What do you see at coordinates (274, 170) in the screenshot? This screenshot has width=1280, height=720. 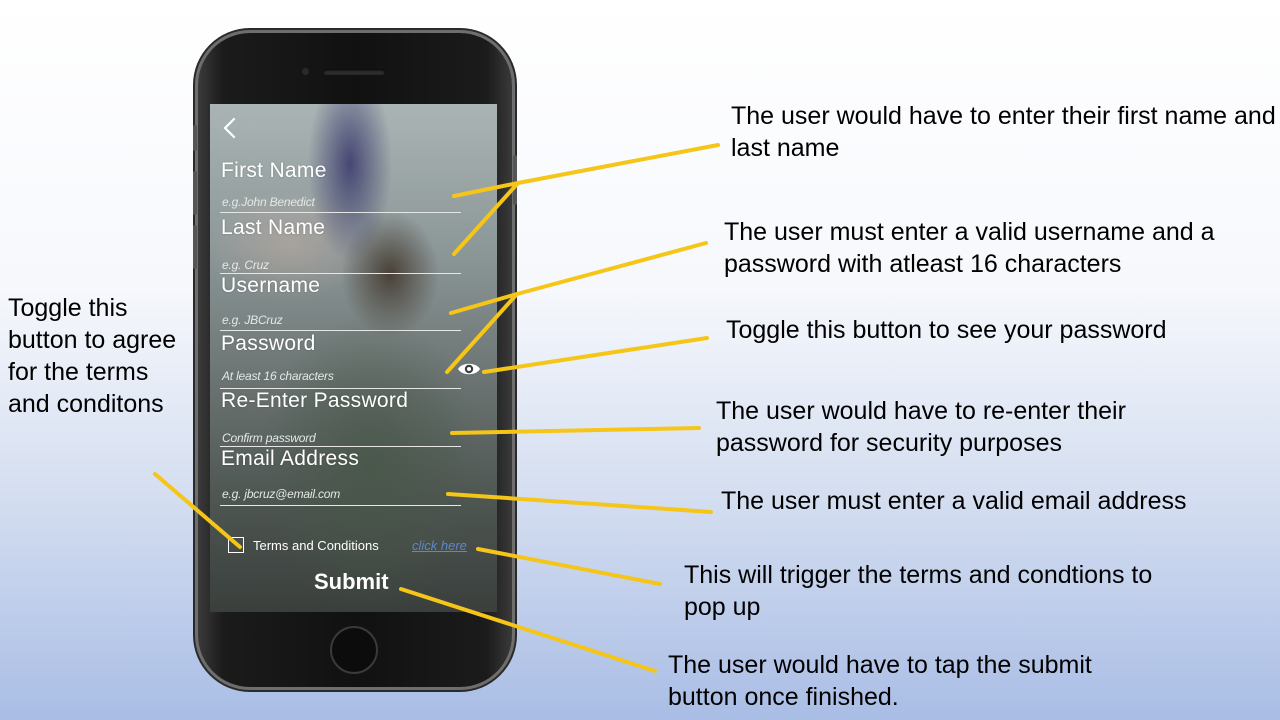 I see `first-name-label: First Name` at bounding box center [274, 170].